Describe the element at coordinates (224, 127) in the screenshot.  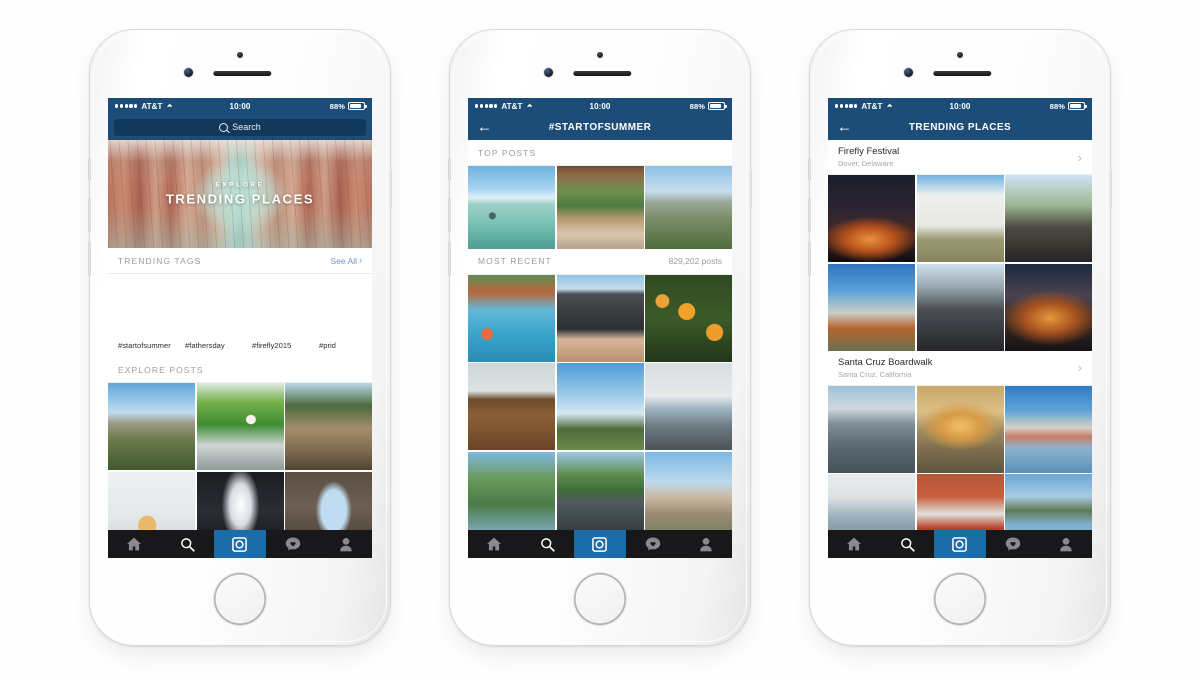
I see `search-icon` at that location.